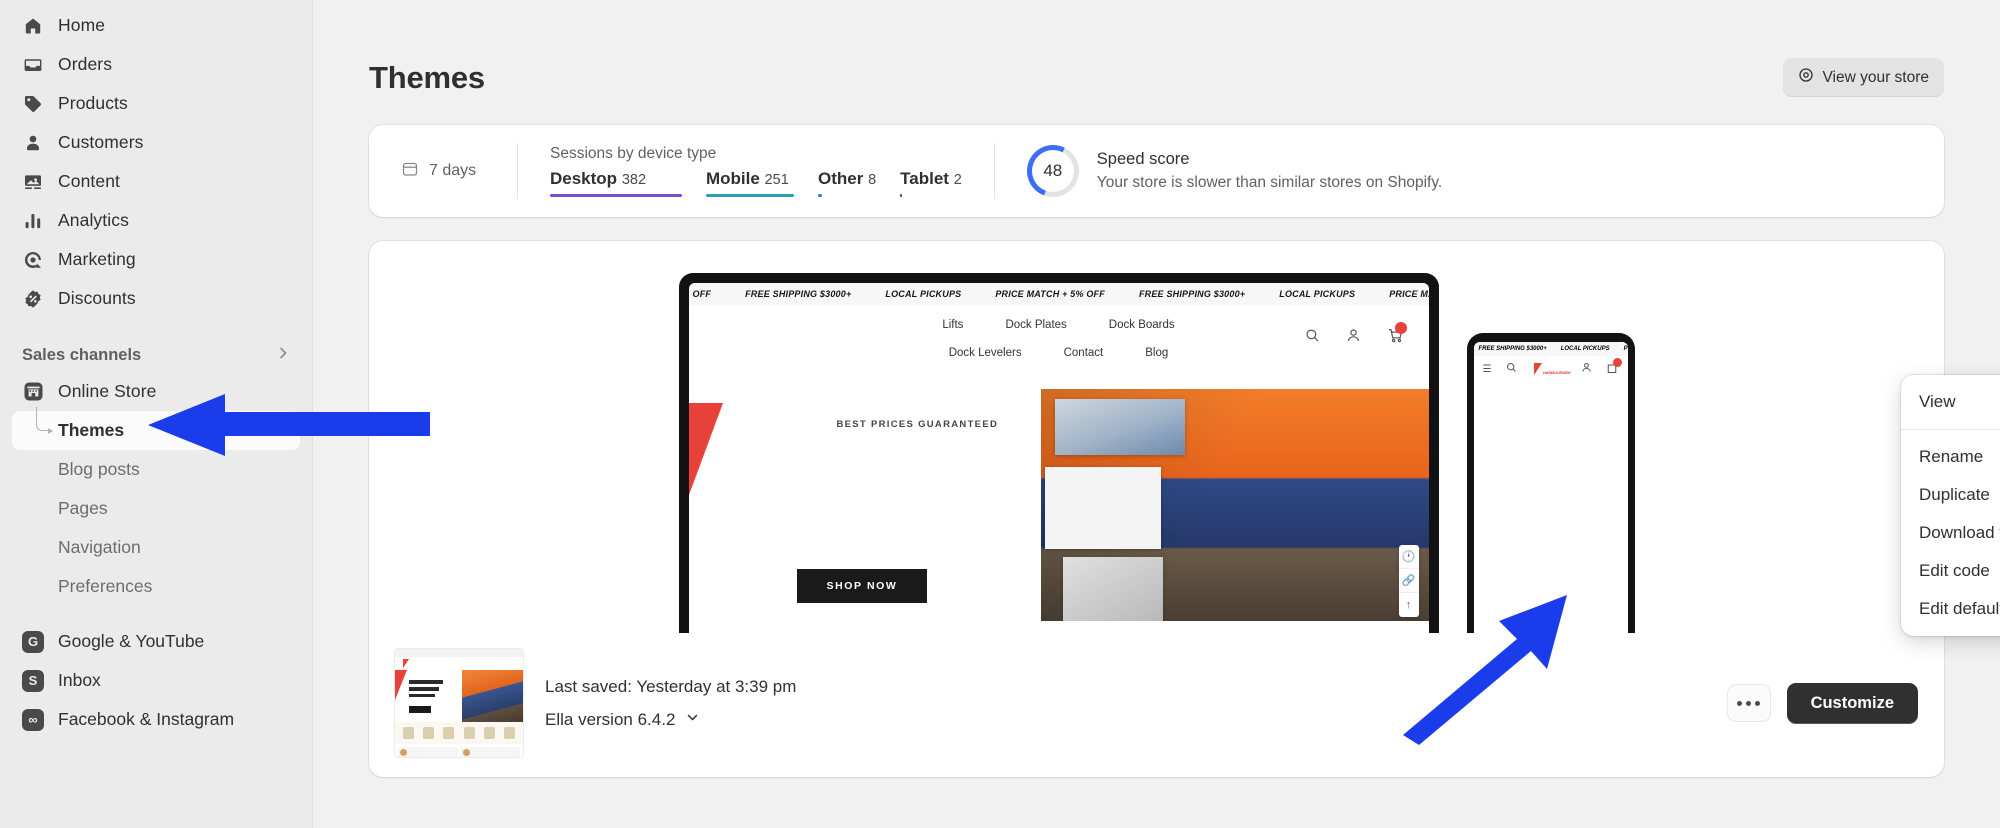 The width and height of the screenshot is (2000, 828). I want to click on context-menu-item-rename: Rename, so click(1950, 457).